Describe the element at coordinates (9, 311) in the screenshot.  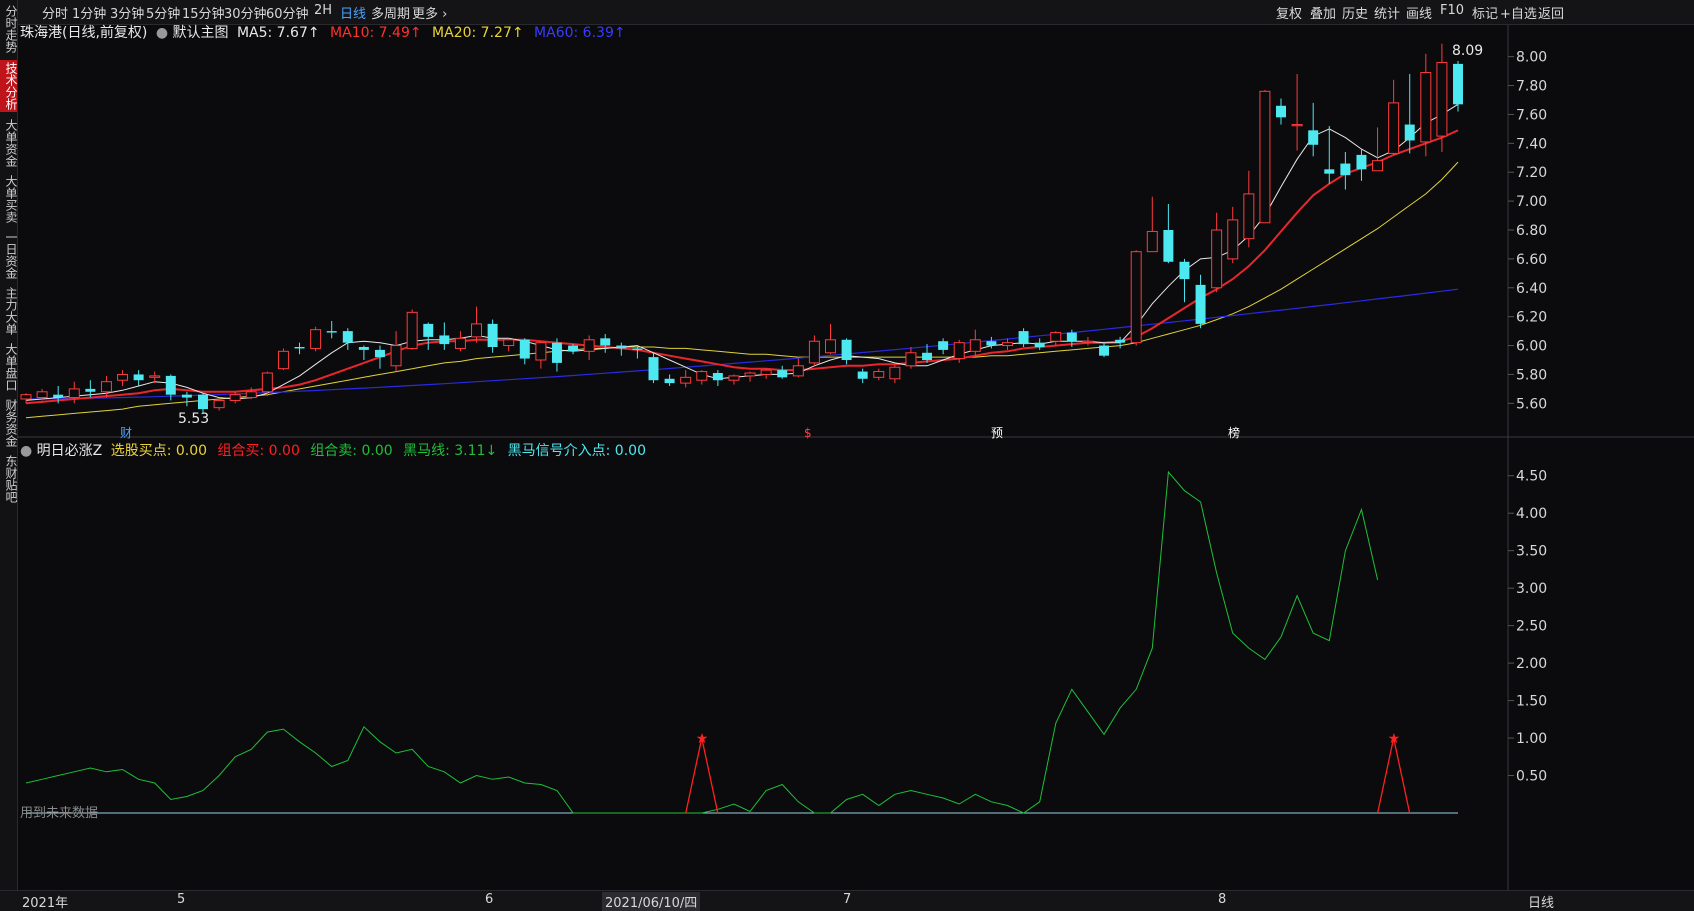
I see `nav-main-big: 主力大单` at that location.